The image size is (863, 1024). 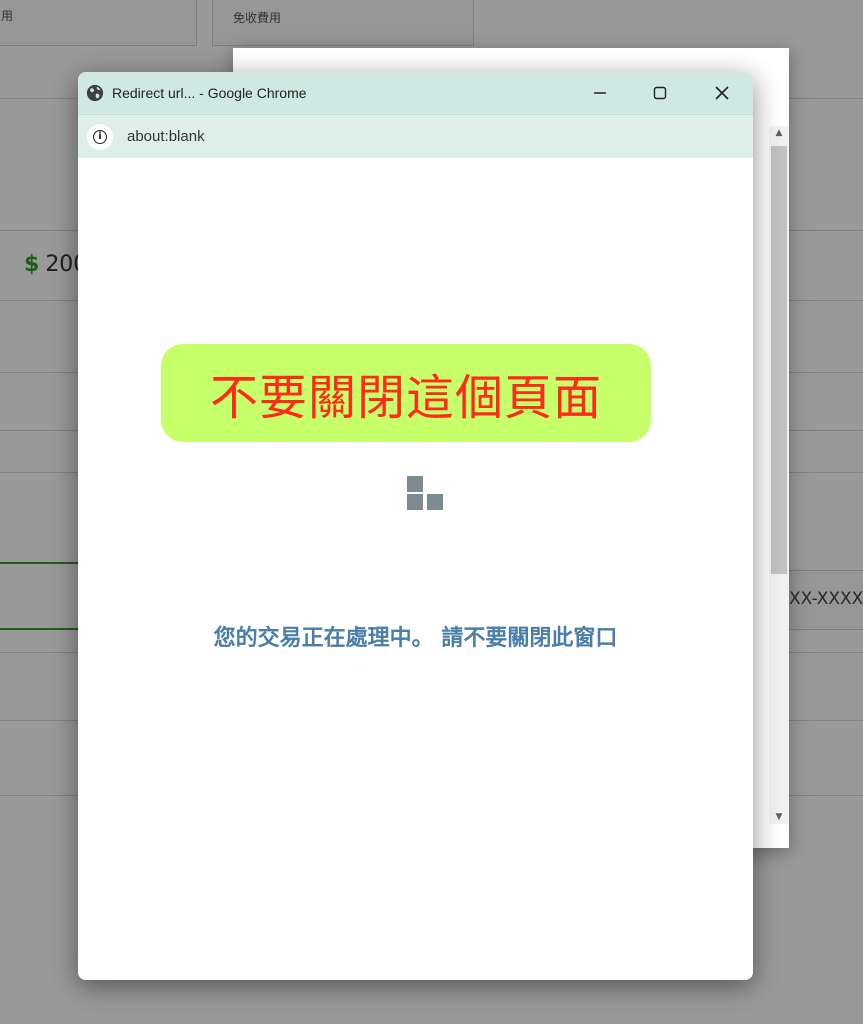 What do you see at coordinates (415, 93) in the screenshot?
I see `window-titlebar: Redirect url... - Google Chrome` at bounding box center [415, 93].